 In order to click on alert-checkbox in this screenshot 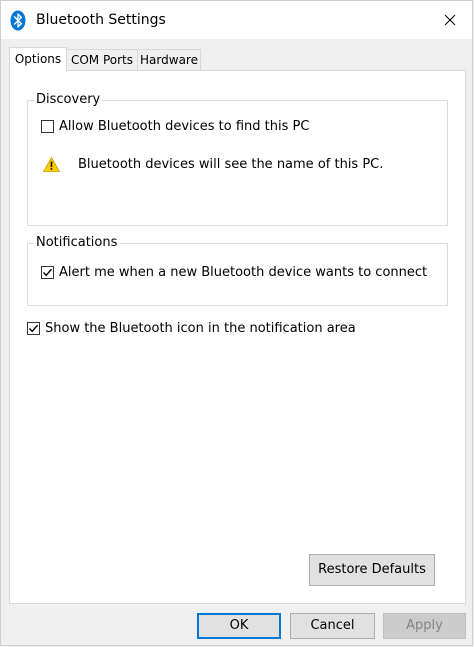, I will do `click(47, 272)`.